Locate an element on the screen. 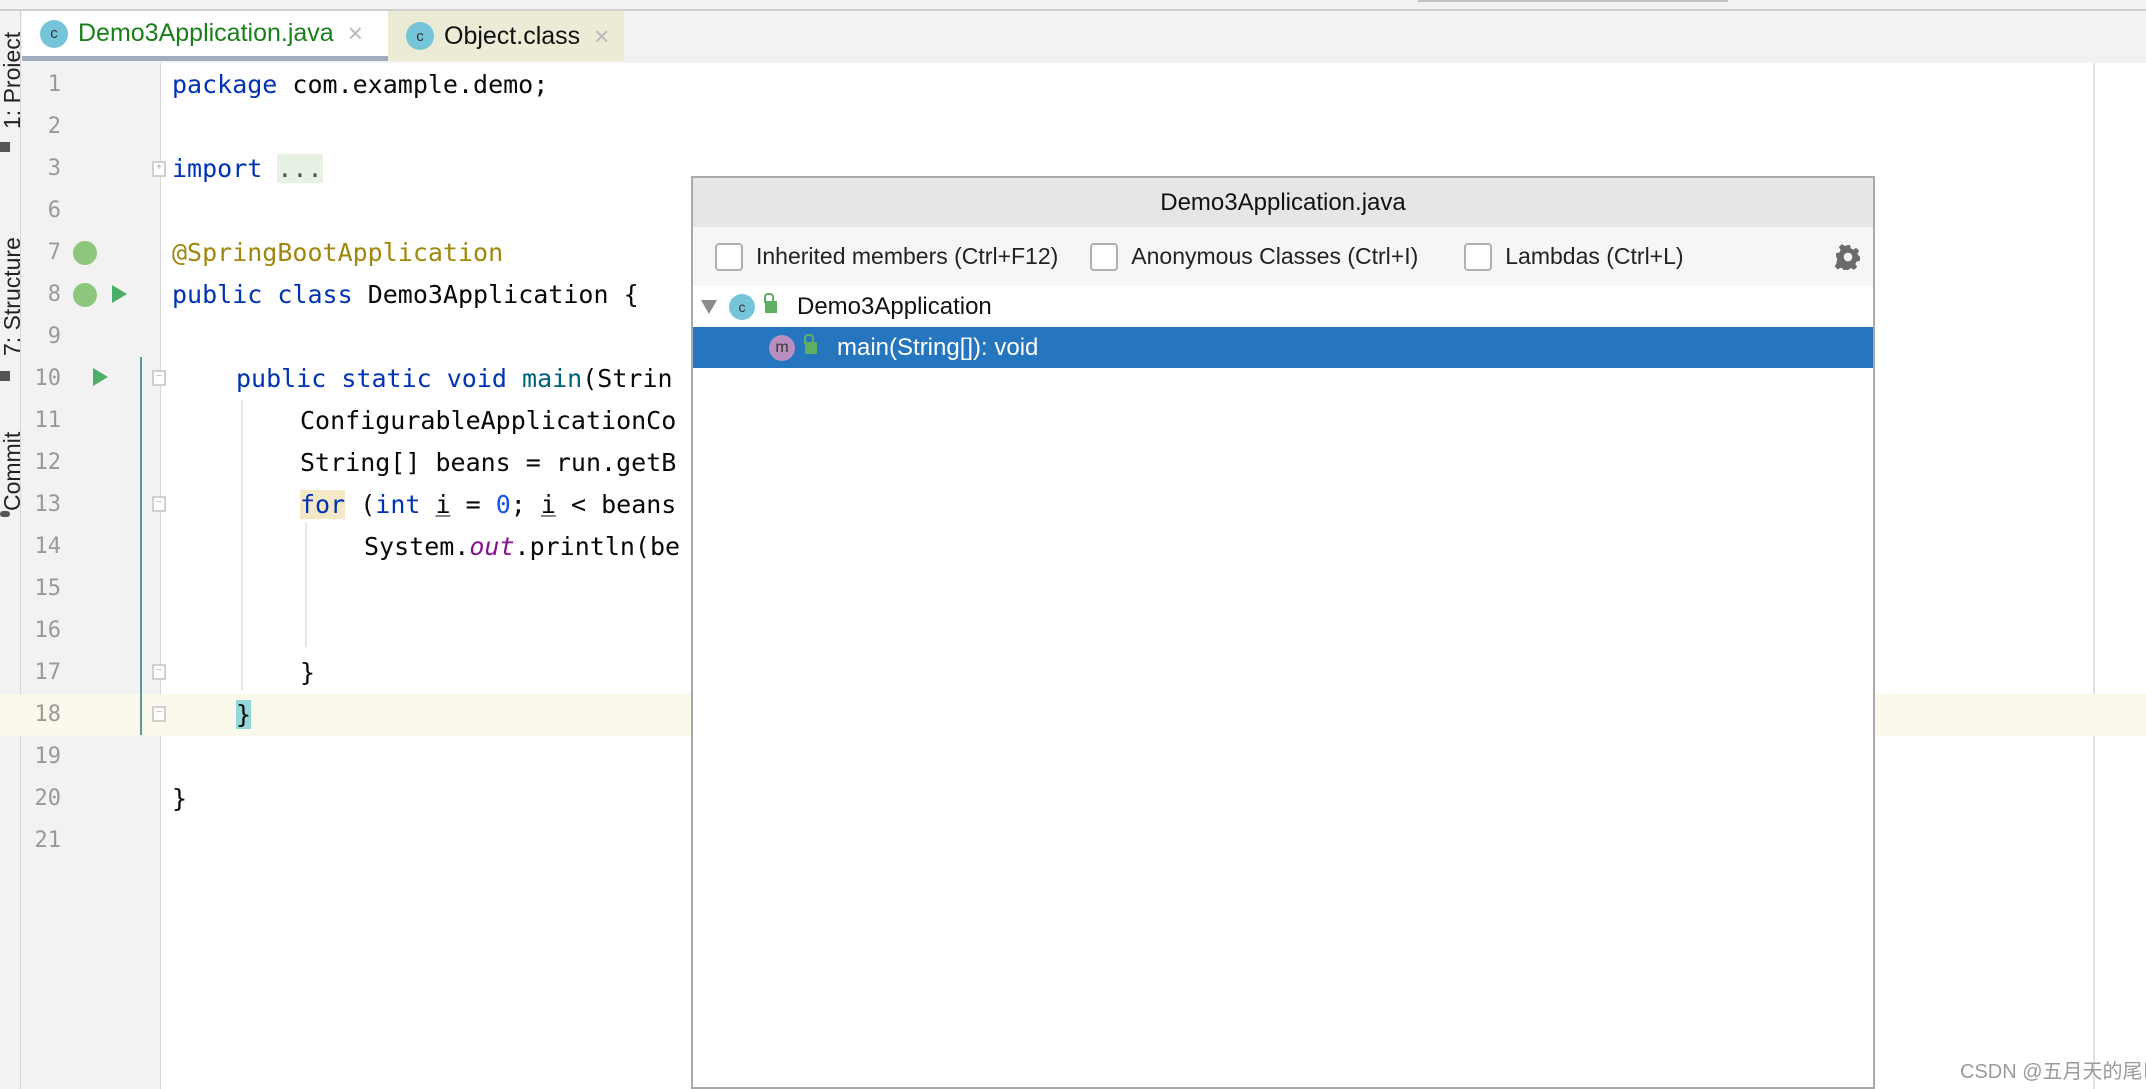 The width and height of the screenshot is (2146, 1089). tool-window-project: 1: Project is located at coordinates (10, 80).